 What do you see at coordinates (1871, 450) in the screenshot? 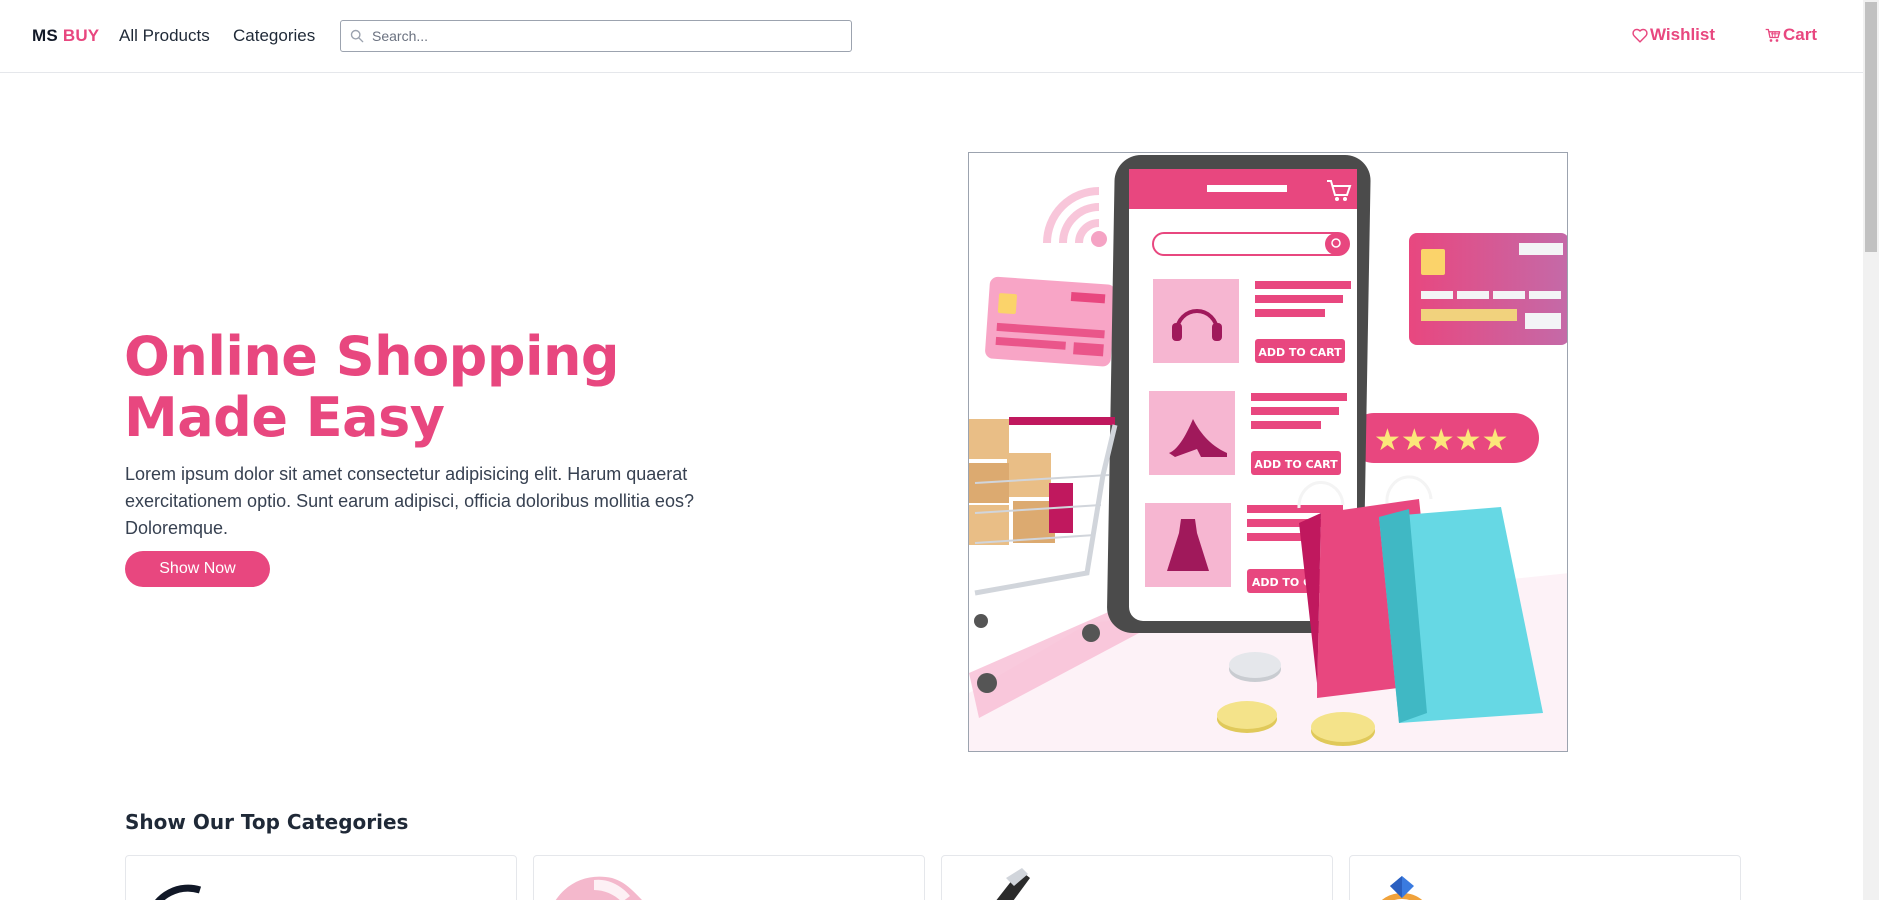
I see `page-scrollbar` at bounding box center [1871, 450].